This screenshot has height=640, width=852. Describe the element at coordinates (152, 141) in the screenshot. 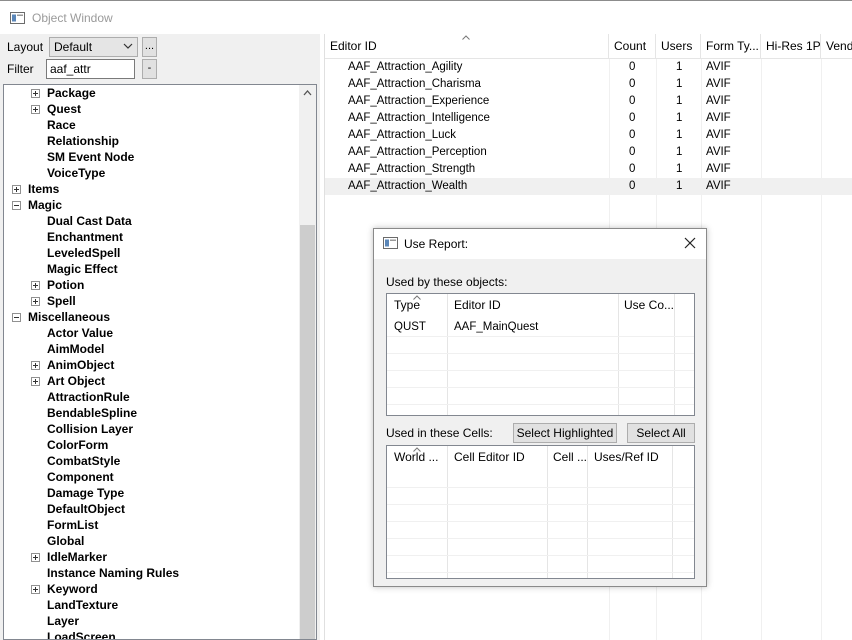

I see `tree-item: Relationship` at that location.